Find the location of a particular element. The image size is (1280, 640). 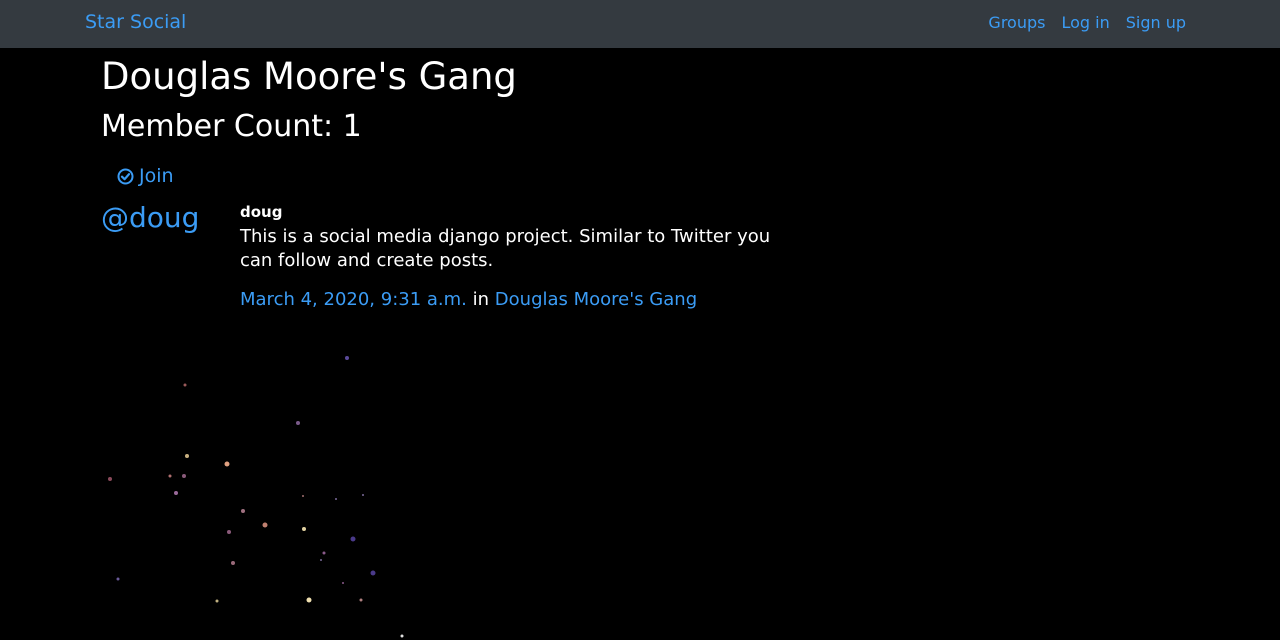

post-timestamp-link: March 4, 2020, 9:31 a.m. is located at coordinates (353, 299).